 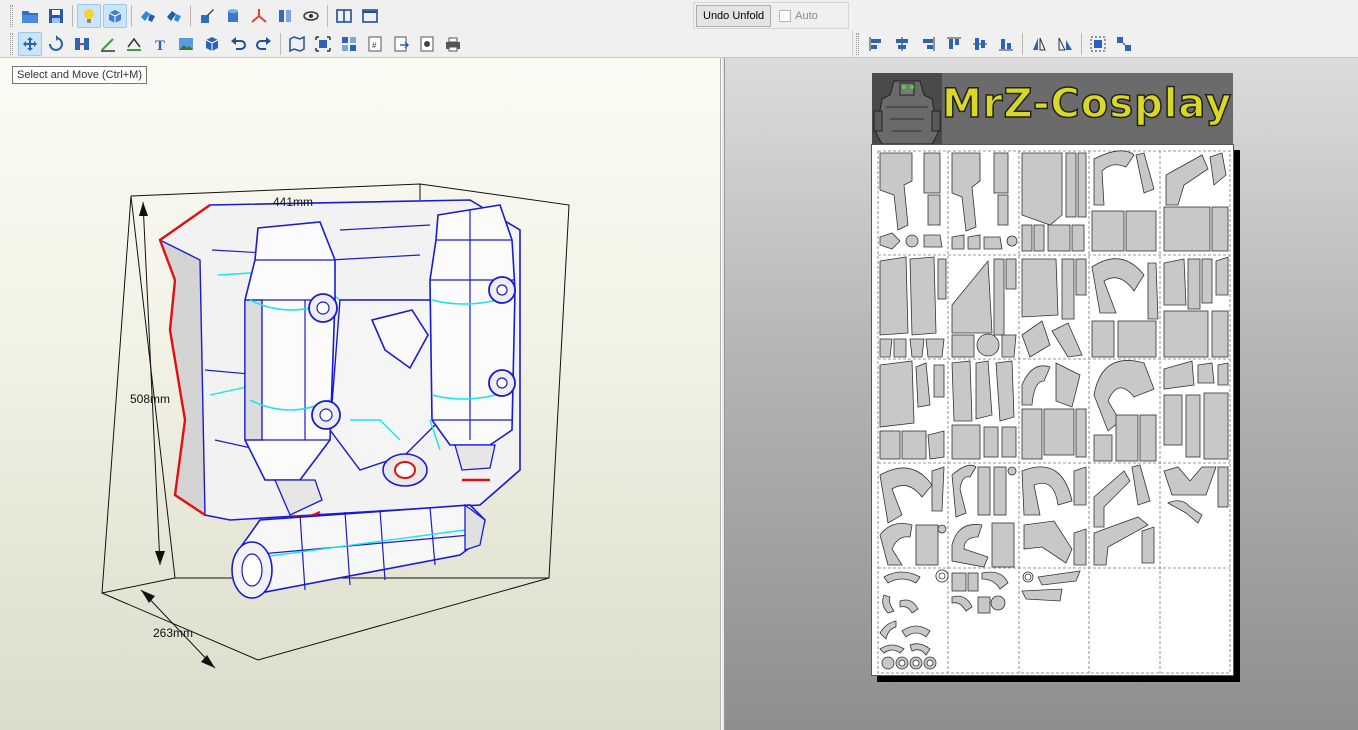 I want to click on arrange-icon, so click(x=349, y=44).